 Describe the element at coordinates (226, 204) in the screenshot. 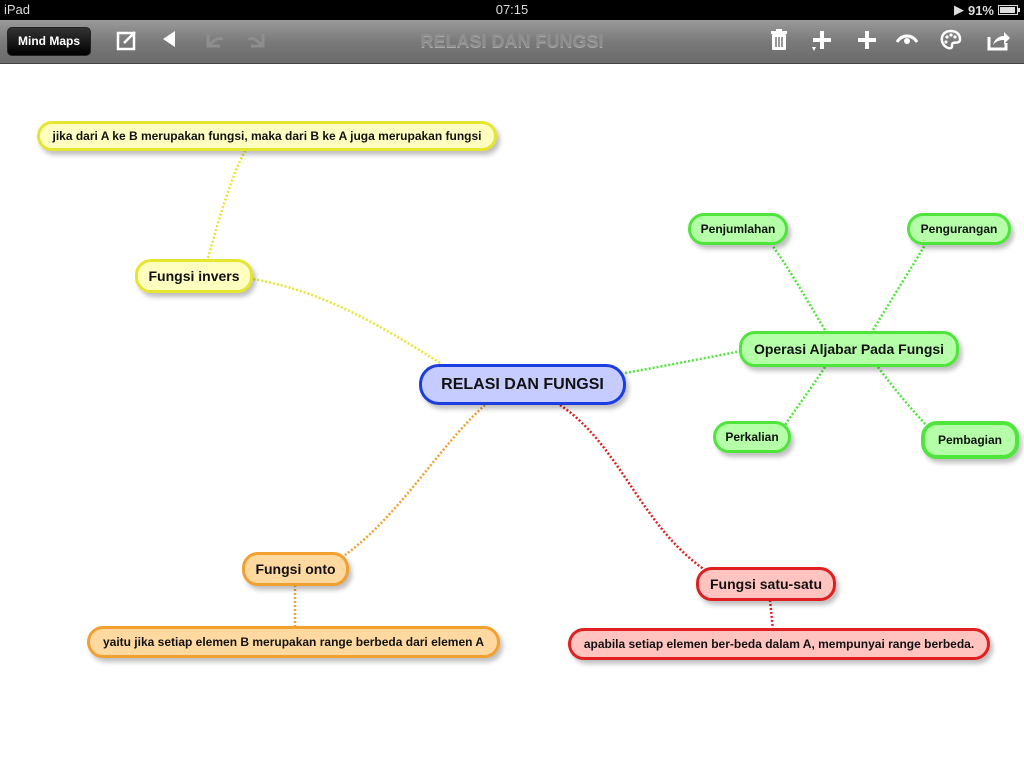

I see `link-invers-note` at that location.